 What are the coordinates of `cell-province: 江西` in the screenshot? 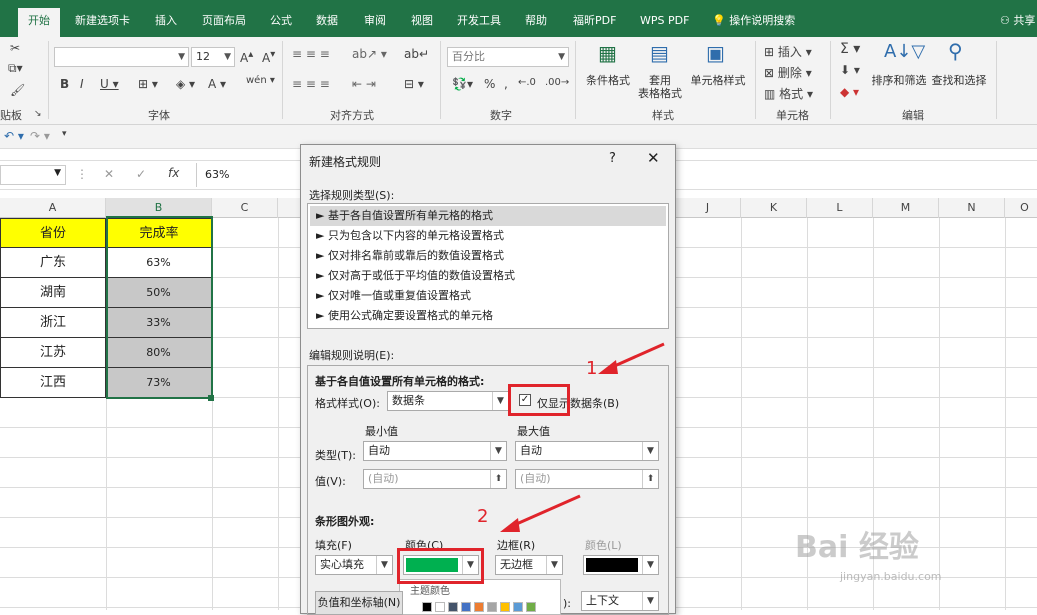 It's located at (53, 383).